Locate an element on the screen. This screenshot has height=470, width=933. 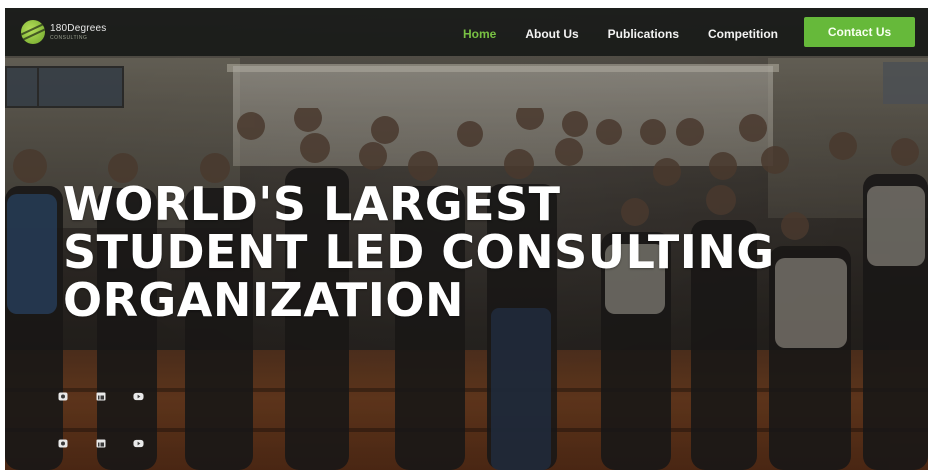
logo-title: 180Degrees is located at coordinates (78, 28).